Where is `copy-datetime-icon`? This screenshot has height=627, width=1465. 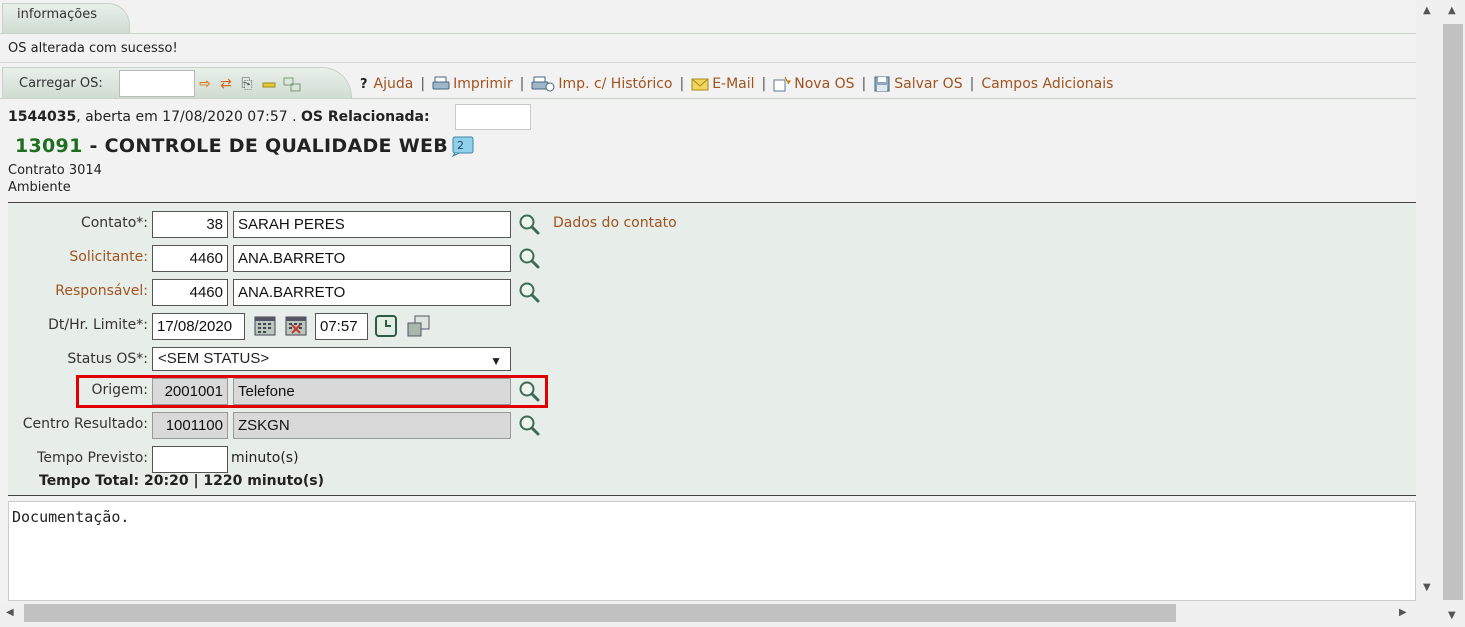 copy-datetime-icon is located at coordinates (419, 326).